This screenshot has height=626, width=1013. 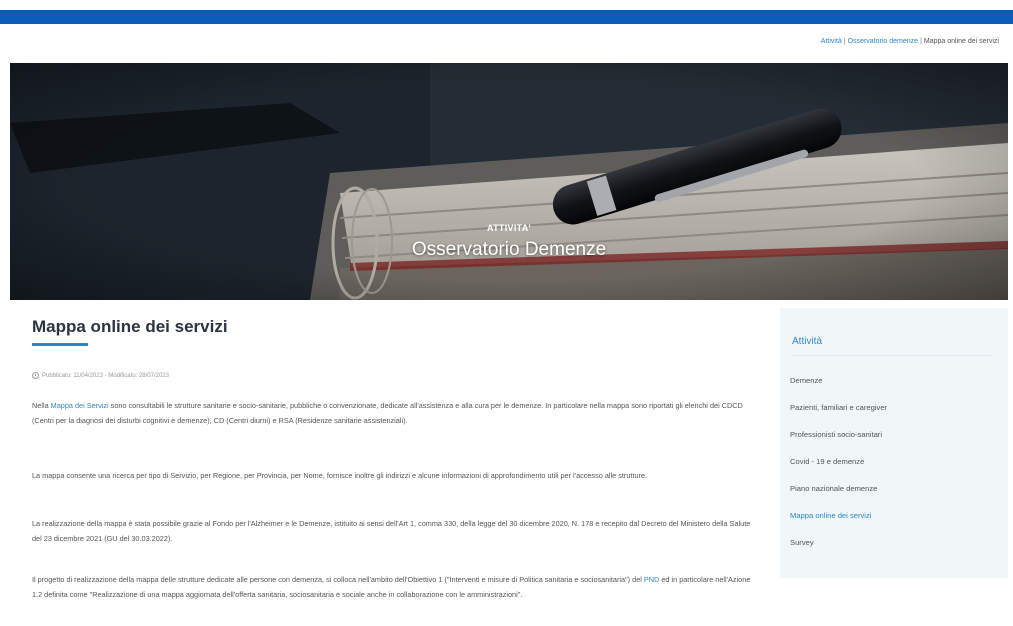 What do you see at coordinates (838, 416) in the screenshot?
I see `sidebar-item-pazienti: Pazienti, familiari e caregiver` at bounding box center [838, 416].